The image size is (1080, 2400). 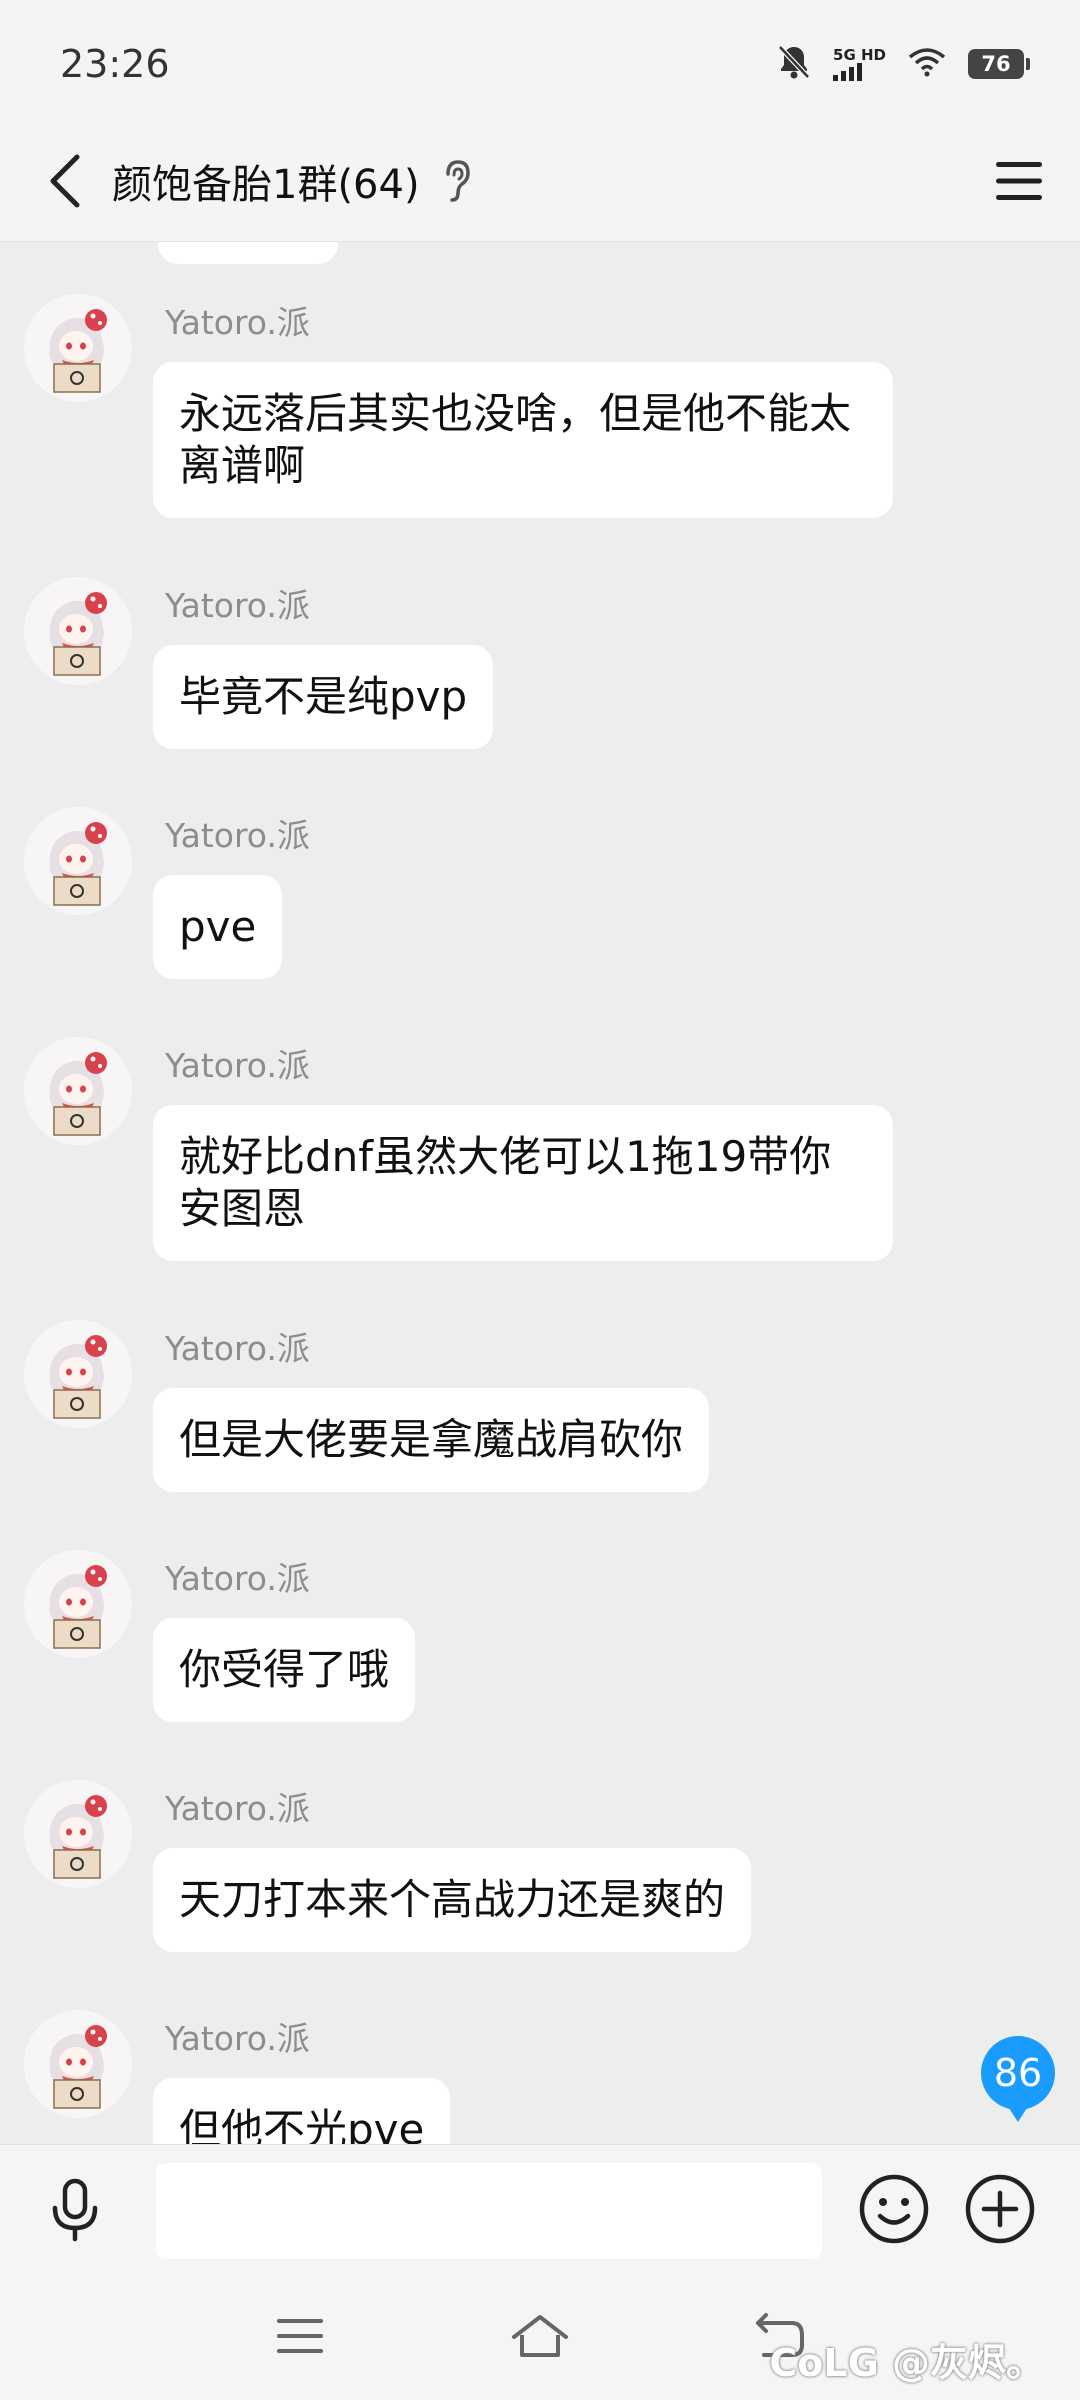 What do you see at coordinates (1000, 2209) in the screenshot?
I see `plus-icon` at bounding box center [1000, 2209].